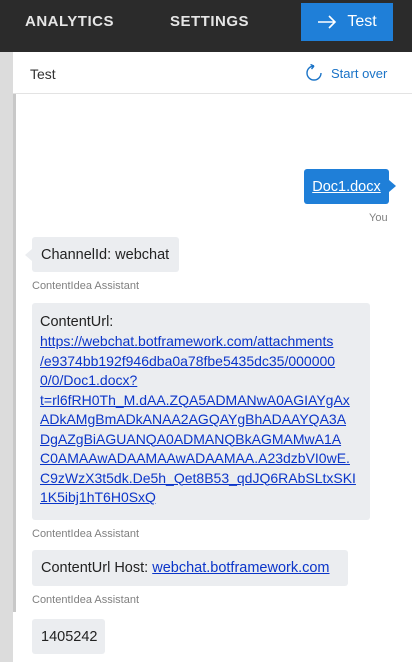  Describe the element at coordinates (98, 497) in the screenshot. I see `url-line: 1K5ibj1hT6H0SxQ` at that location.